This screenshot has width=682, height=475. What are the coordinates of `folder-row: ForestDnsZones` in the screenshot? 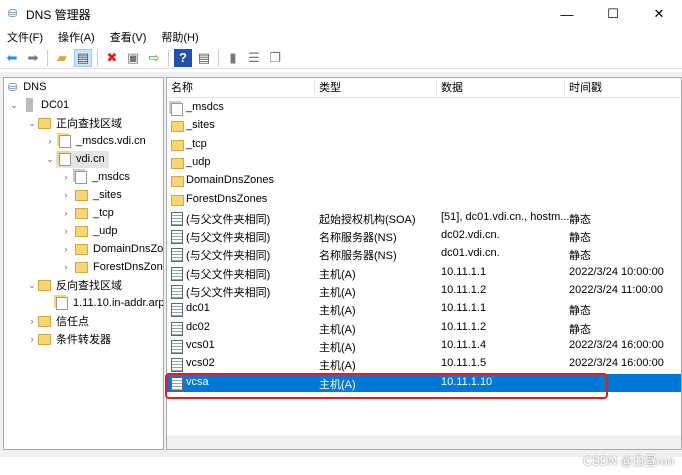 It's located at (424, 200).